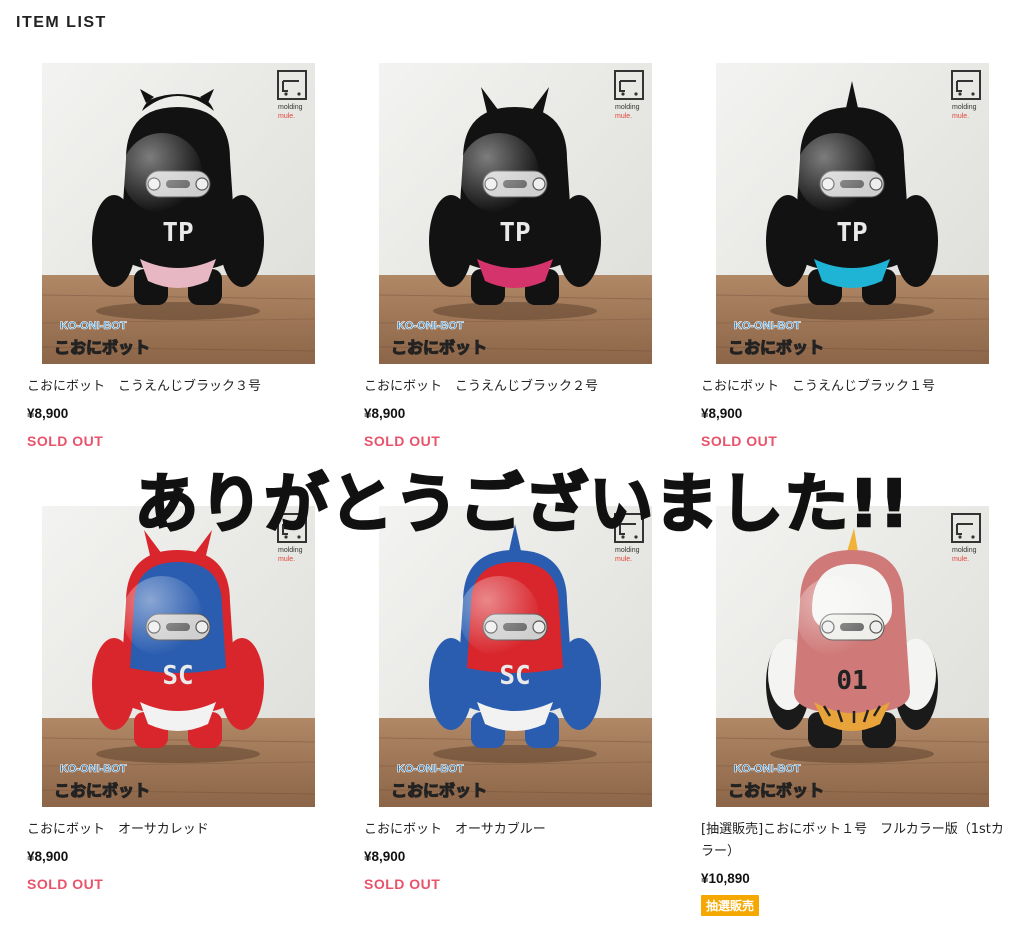 Image resolution: width=1036 pixels, height=941 pixels. I want to click on product-image: molding mule. 01 KO-ONI-BOT こおにボット, so click(852, 656).